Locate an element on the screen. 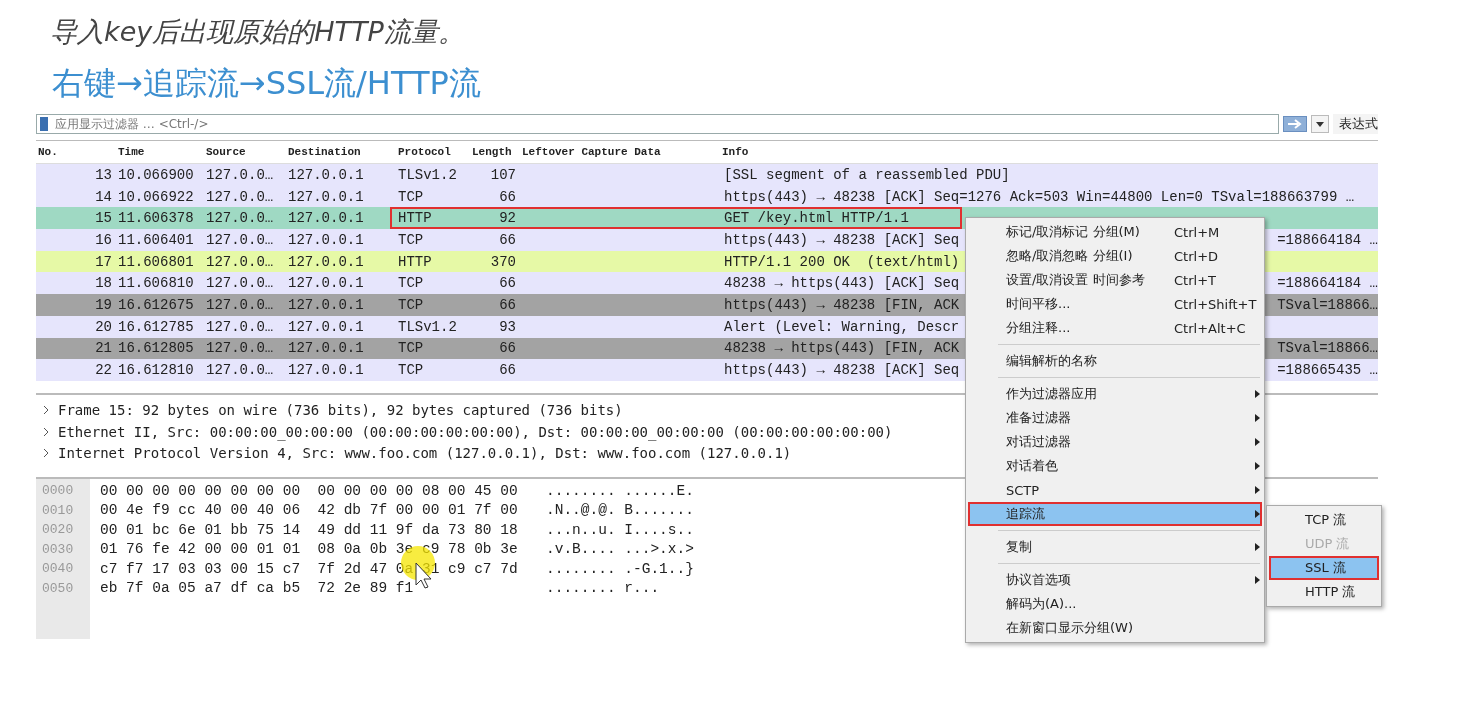 This screenshot has width=1468, height=728. table-cell-text: 11.606378 is located at coordinates (156, 218).